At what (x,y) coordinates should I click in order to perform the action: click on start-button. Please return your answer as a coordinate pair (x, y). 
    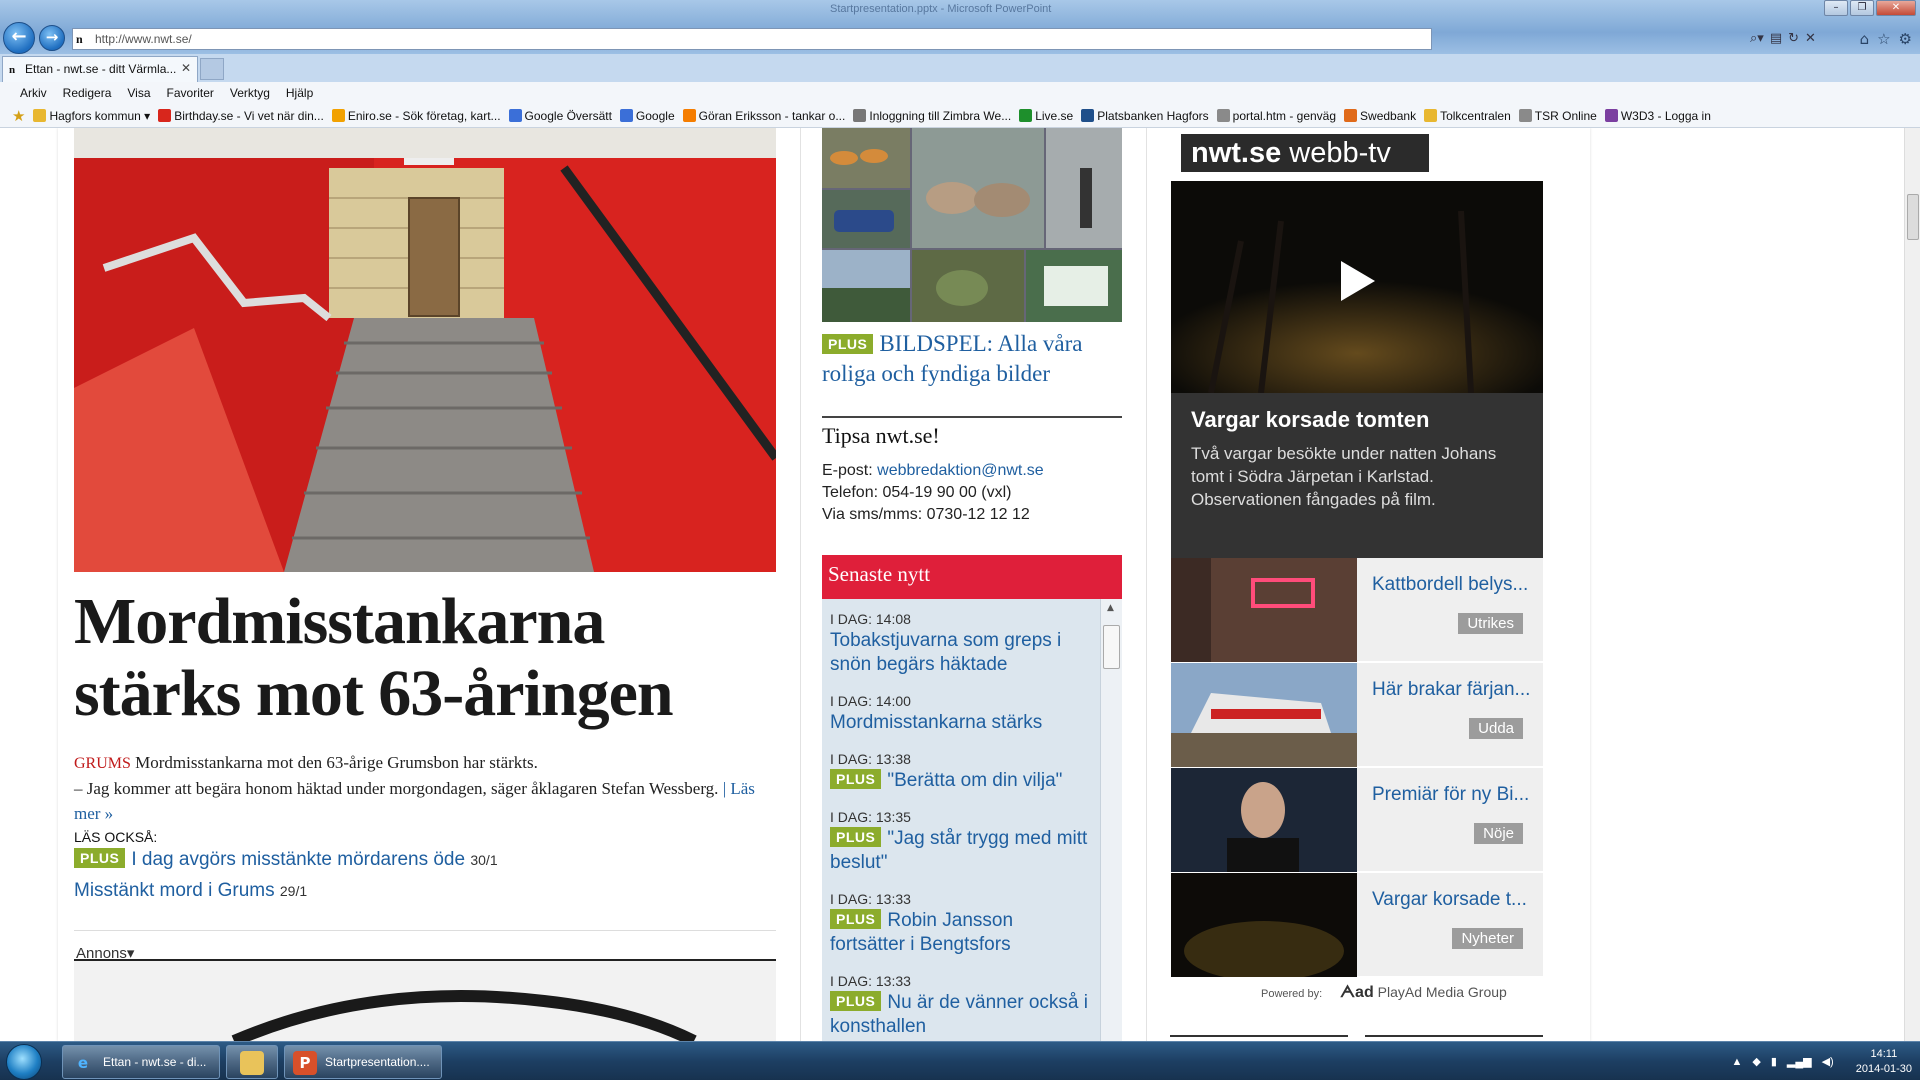
    Looking at the image, I should click on (24, 1062).